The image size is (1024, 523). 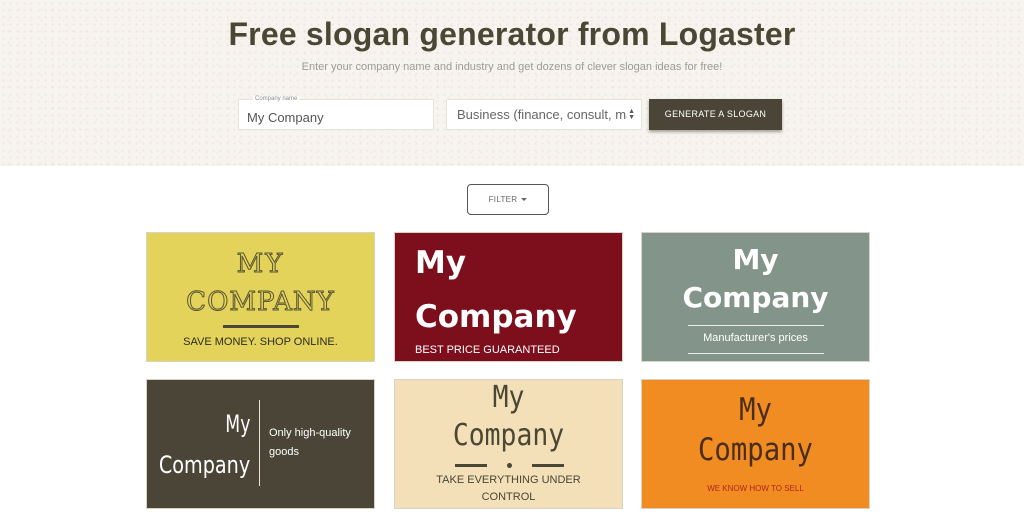 What do you see at coordinates (508, 497) in the screenshot?
I see `card-slogan-line2: CONTROL` at bounding box center [508, 497].